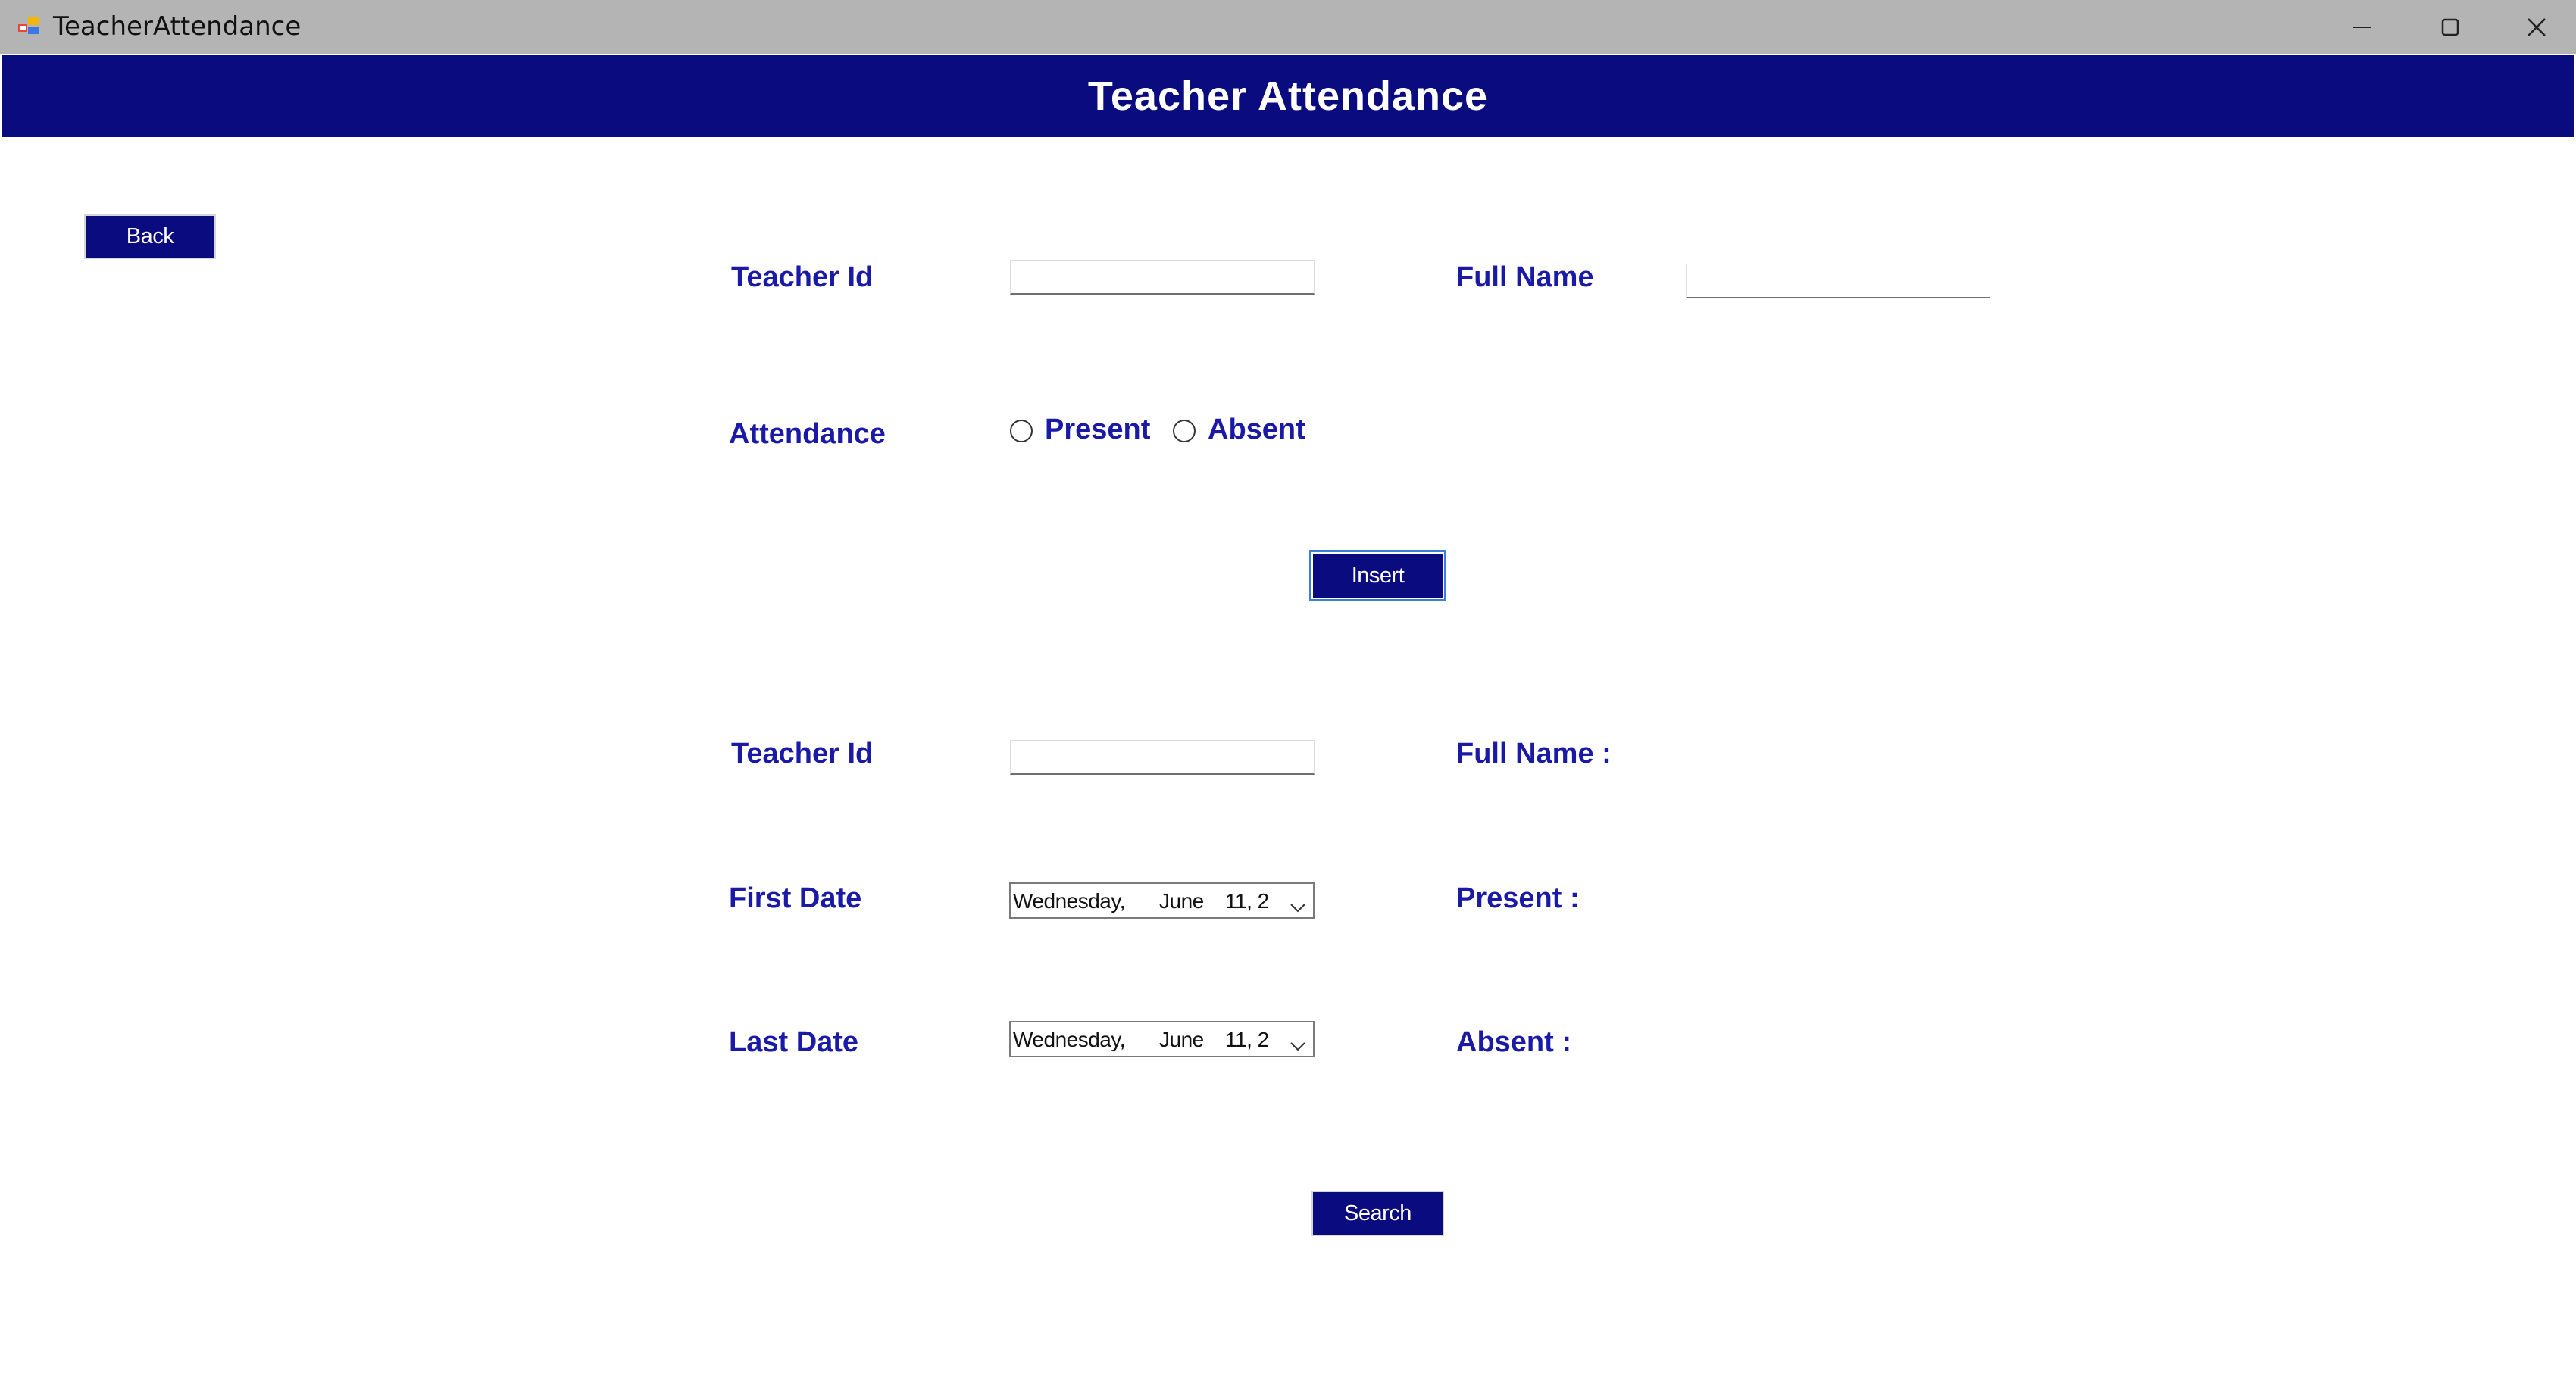 This screenshot has width=2576, height=1383. What do you see at coordinates (1184, 431) in the screenshot?
I see `absent-radio` at bounding box center [1184, 431].